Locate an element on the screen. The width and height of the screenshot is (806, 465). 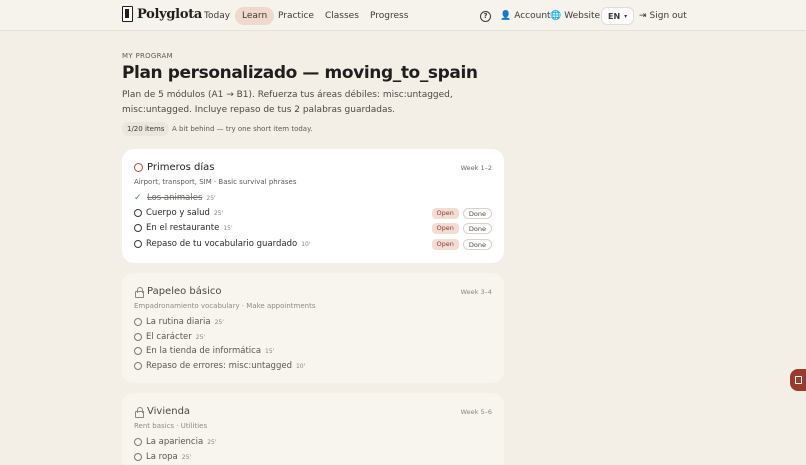
lesson-item: En el restaurante 15' Open Done is located at coordinates (313, 228).